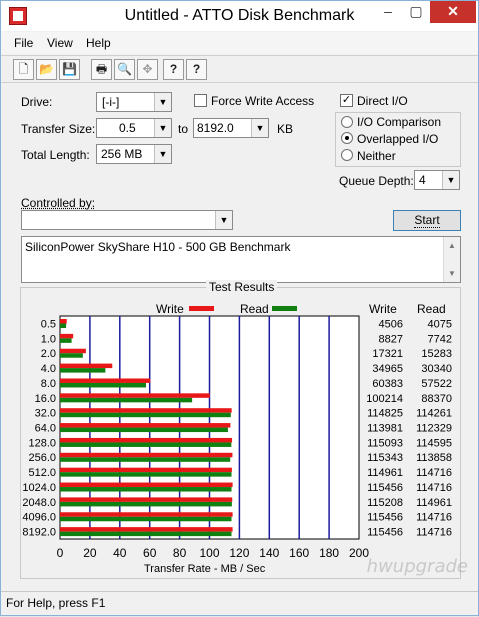 Image resolution: width=479 pixels, height=617 pixels. What do you see at coordinates (48, 354) in the screenshot?
I see `y-tick-label: 2.0` at bounding box center [48, 354].